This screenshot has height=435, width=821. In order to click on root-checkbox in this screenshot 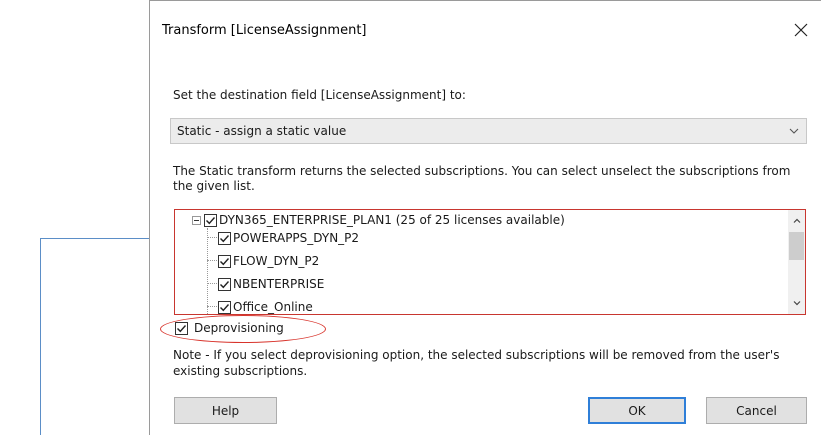, I will do `click(210, 220)`.